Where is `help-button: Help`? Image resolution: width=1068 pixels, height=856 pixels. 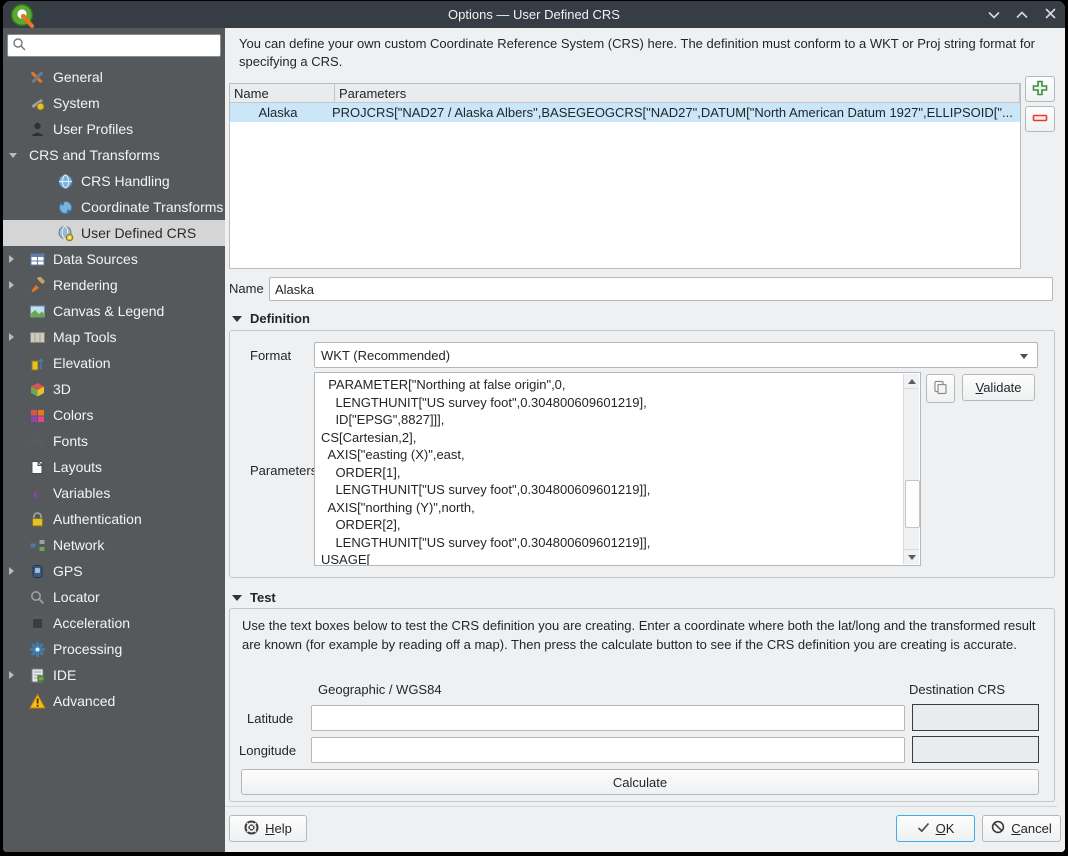
help-button: Help is located at coordinates (268, 828).